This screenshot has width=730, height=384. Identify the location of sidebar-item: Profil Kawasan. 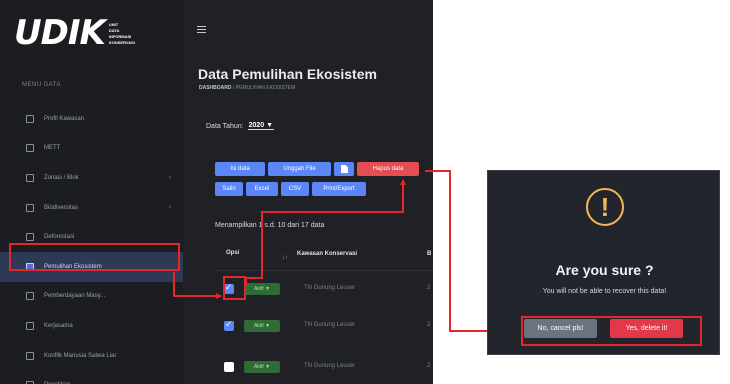
(91, 119).